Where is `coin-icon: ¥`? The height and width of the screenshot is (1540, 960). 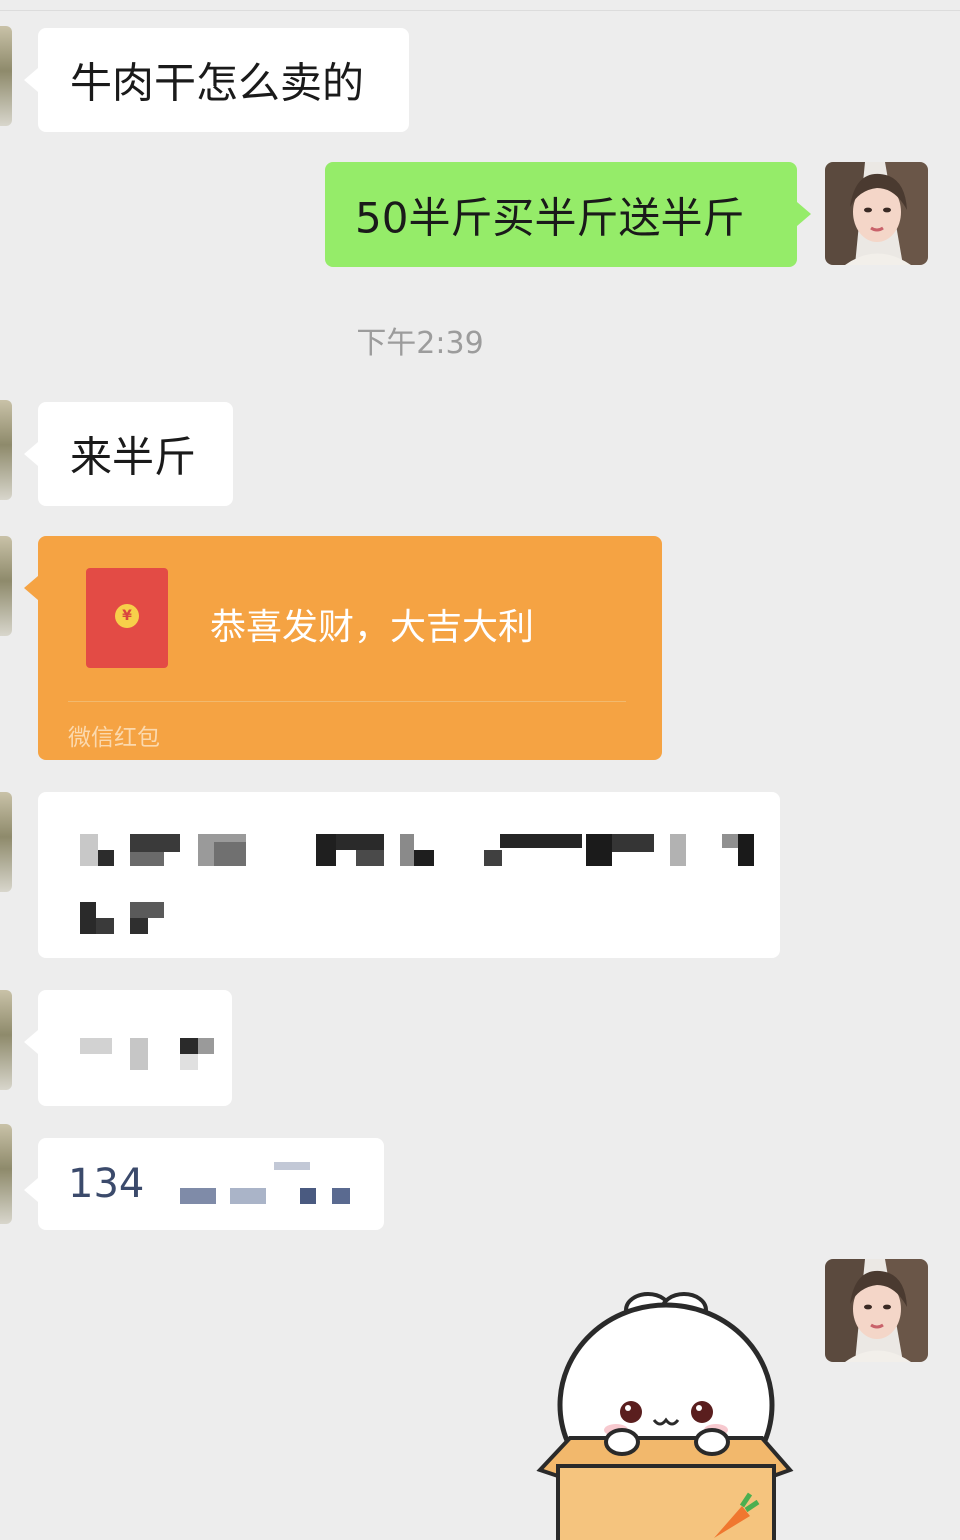 coin-icon: ¥ is located at coordinates (127, 616).